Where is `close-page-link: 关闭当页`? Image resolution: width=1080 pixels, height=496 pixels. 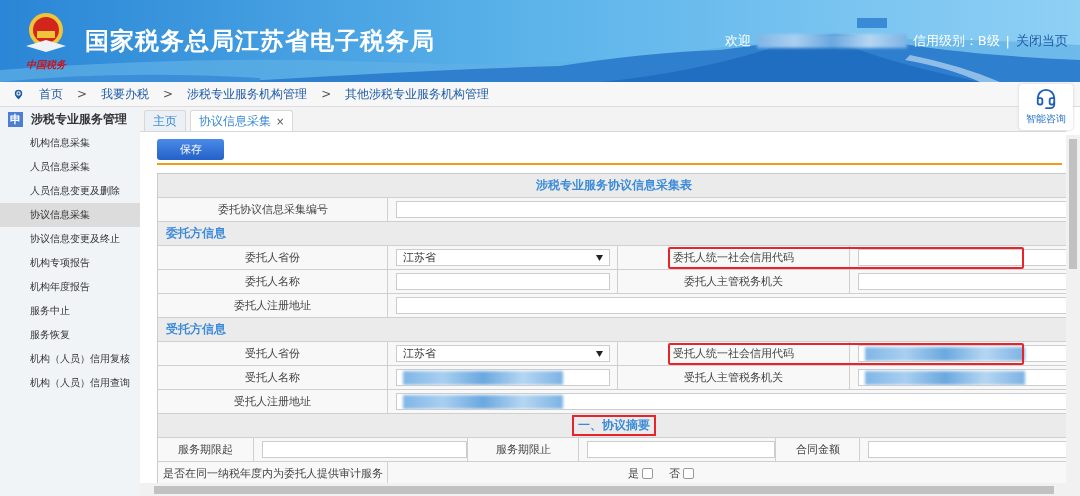 close-page-link: 关闭当页 is located at coordinates (1042, 41).